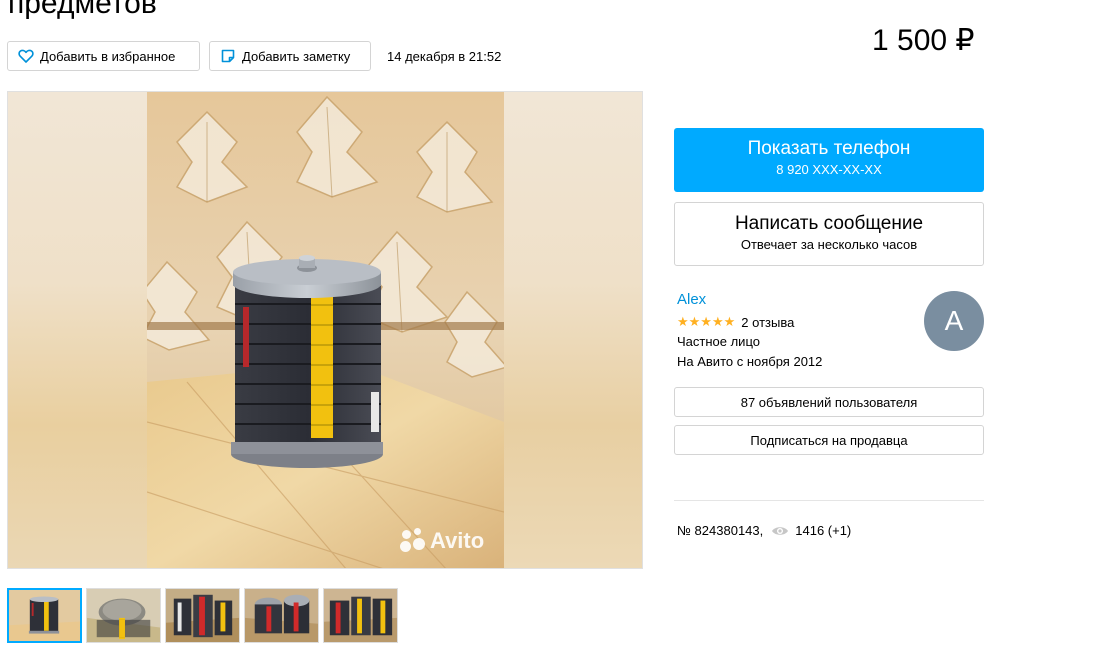  Describe the element at coordinates (706, 321) in the screenshot. I see `rating-stars-icon: ★★★★★` at that location.